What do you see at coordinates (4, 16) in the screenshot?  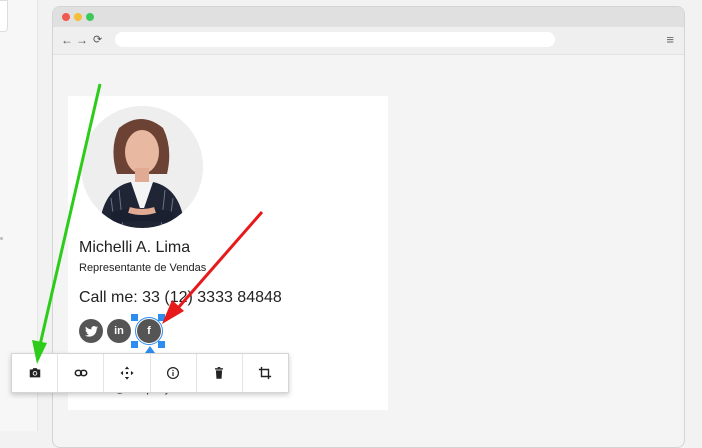 I see `left-panel-tab` at bounding box center [4, 16].